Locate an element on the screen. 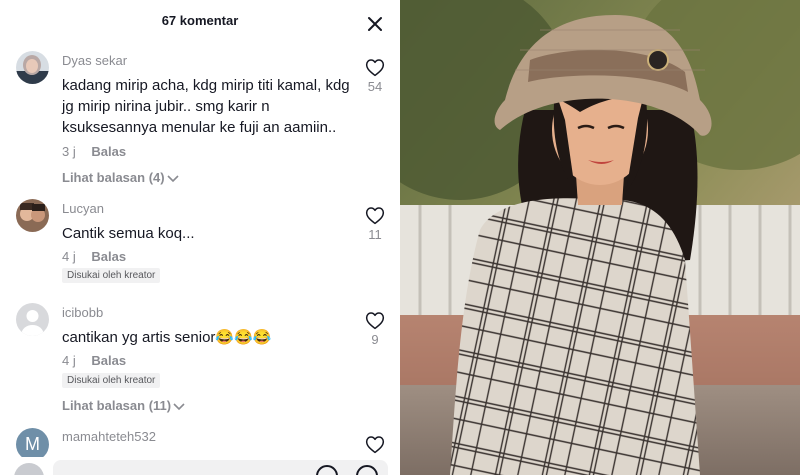 This screenshot has width=800, height=475. like-count: 11 is located at coordinates (375, 234).